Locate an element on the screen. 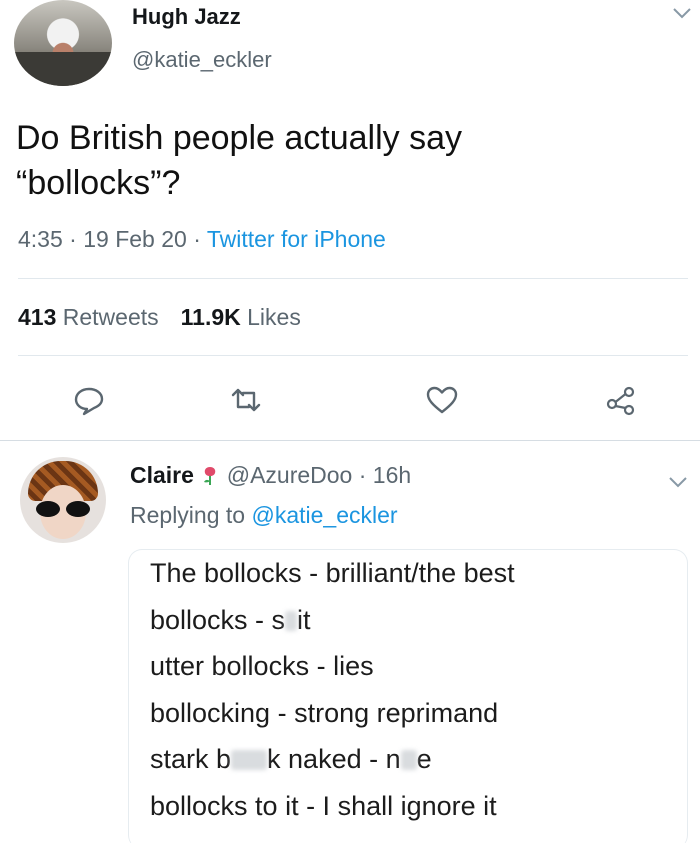  text-line: bollocking - strong reprimand is located at coordinates (324, 713).